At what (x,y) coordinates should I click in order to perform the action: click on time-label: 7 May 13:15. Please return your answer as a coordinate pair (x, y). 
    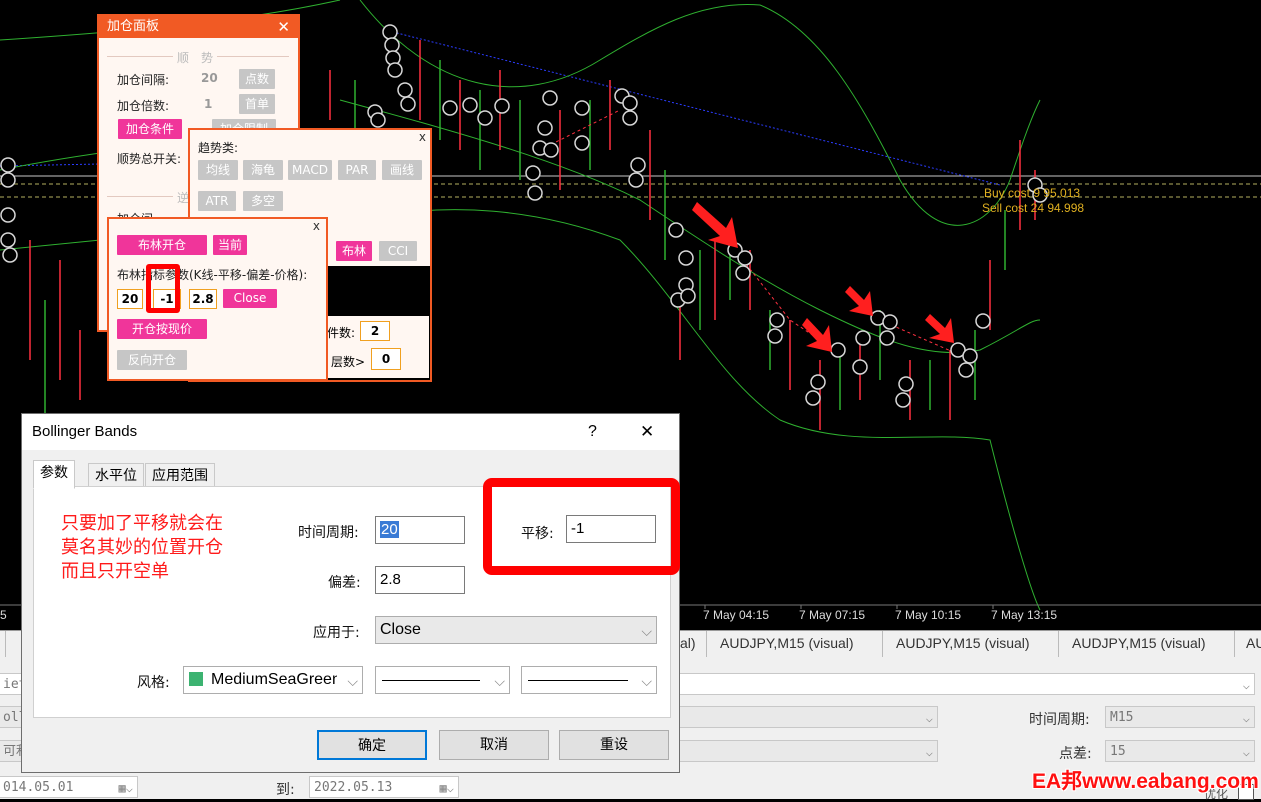
    Looking at the image, I should click on (1024, 615).